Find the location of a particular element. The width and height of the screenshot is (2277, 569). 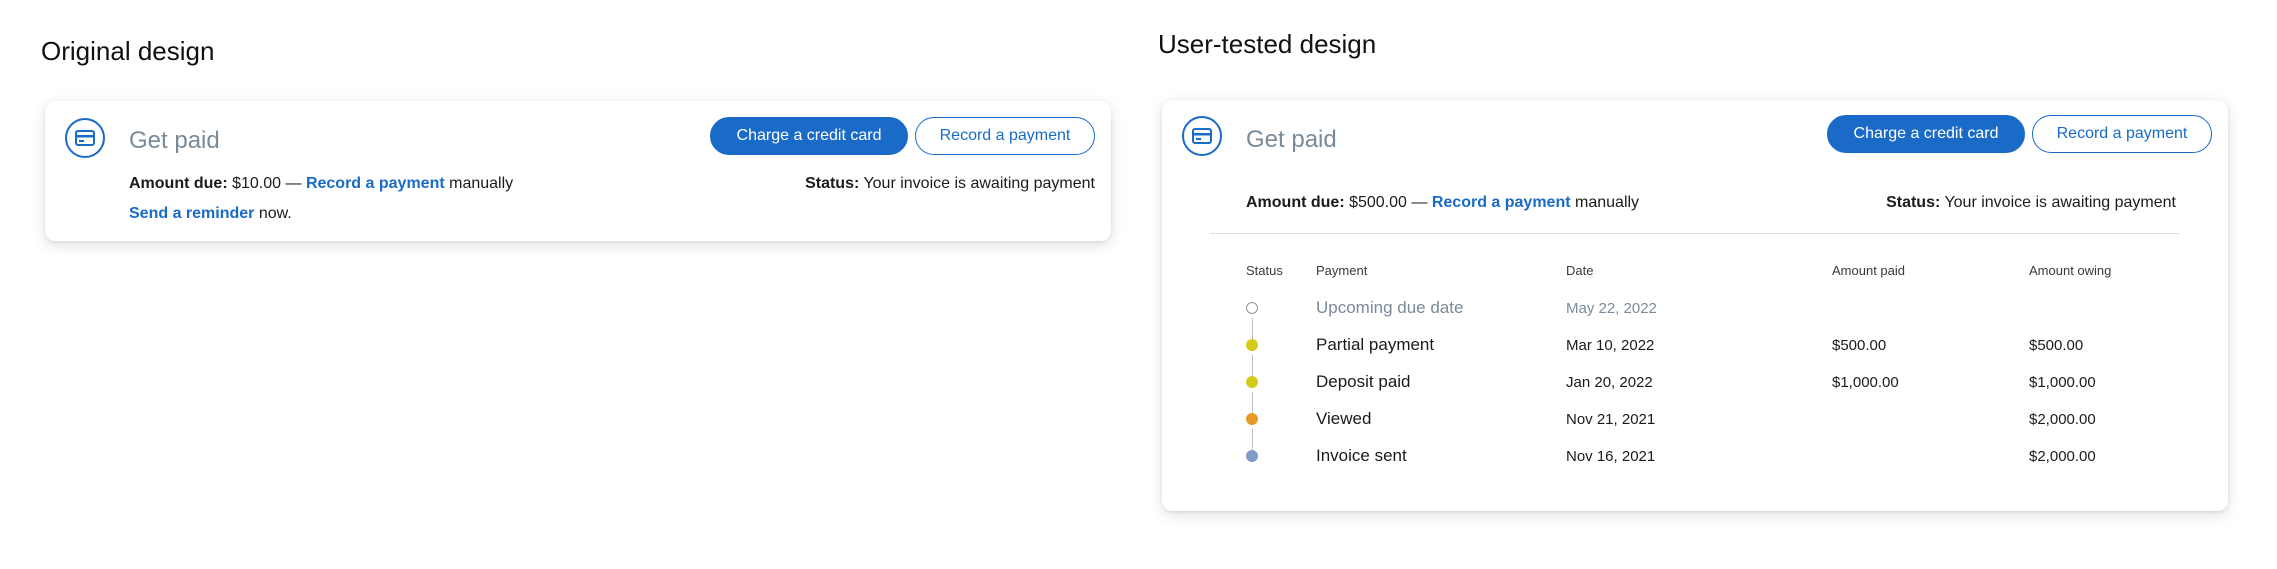

reminder-line: Send a reminder now. is located at coordinates (210, 214).